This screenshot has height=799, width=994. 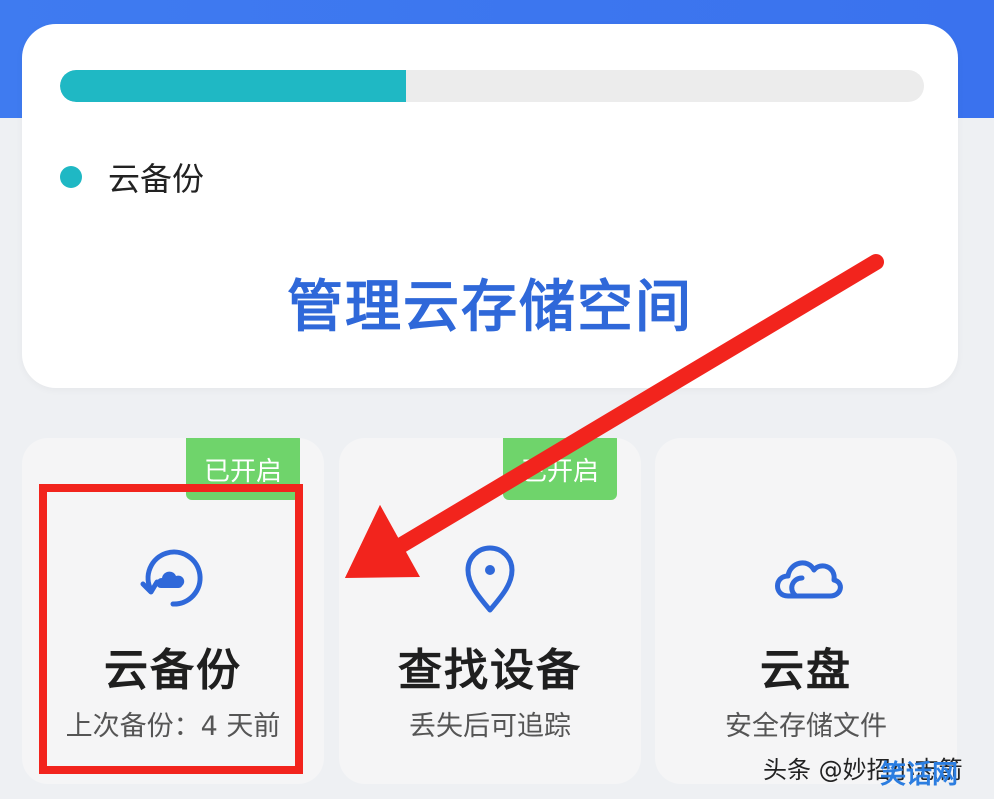 What do you see at coordinates (806, 670) in the screenshot?
I see `tile-title: 云盘` at bounding box center [806, 670].